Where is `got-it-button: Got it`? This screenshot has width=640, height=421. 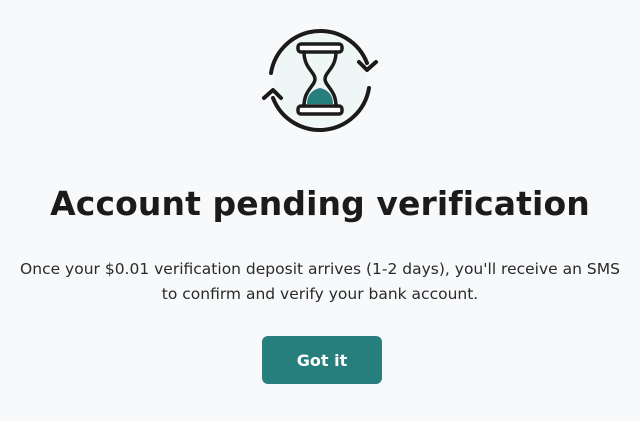 got-it-button: Got it is located at coordinates (322, 360).